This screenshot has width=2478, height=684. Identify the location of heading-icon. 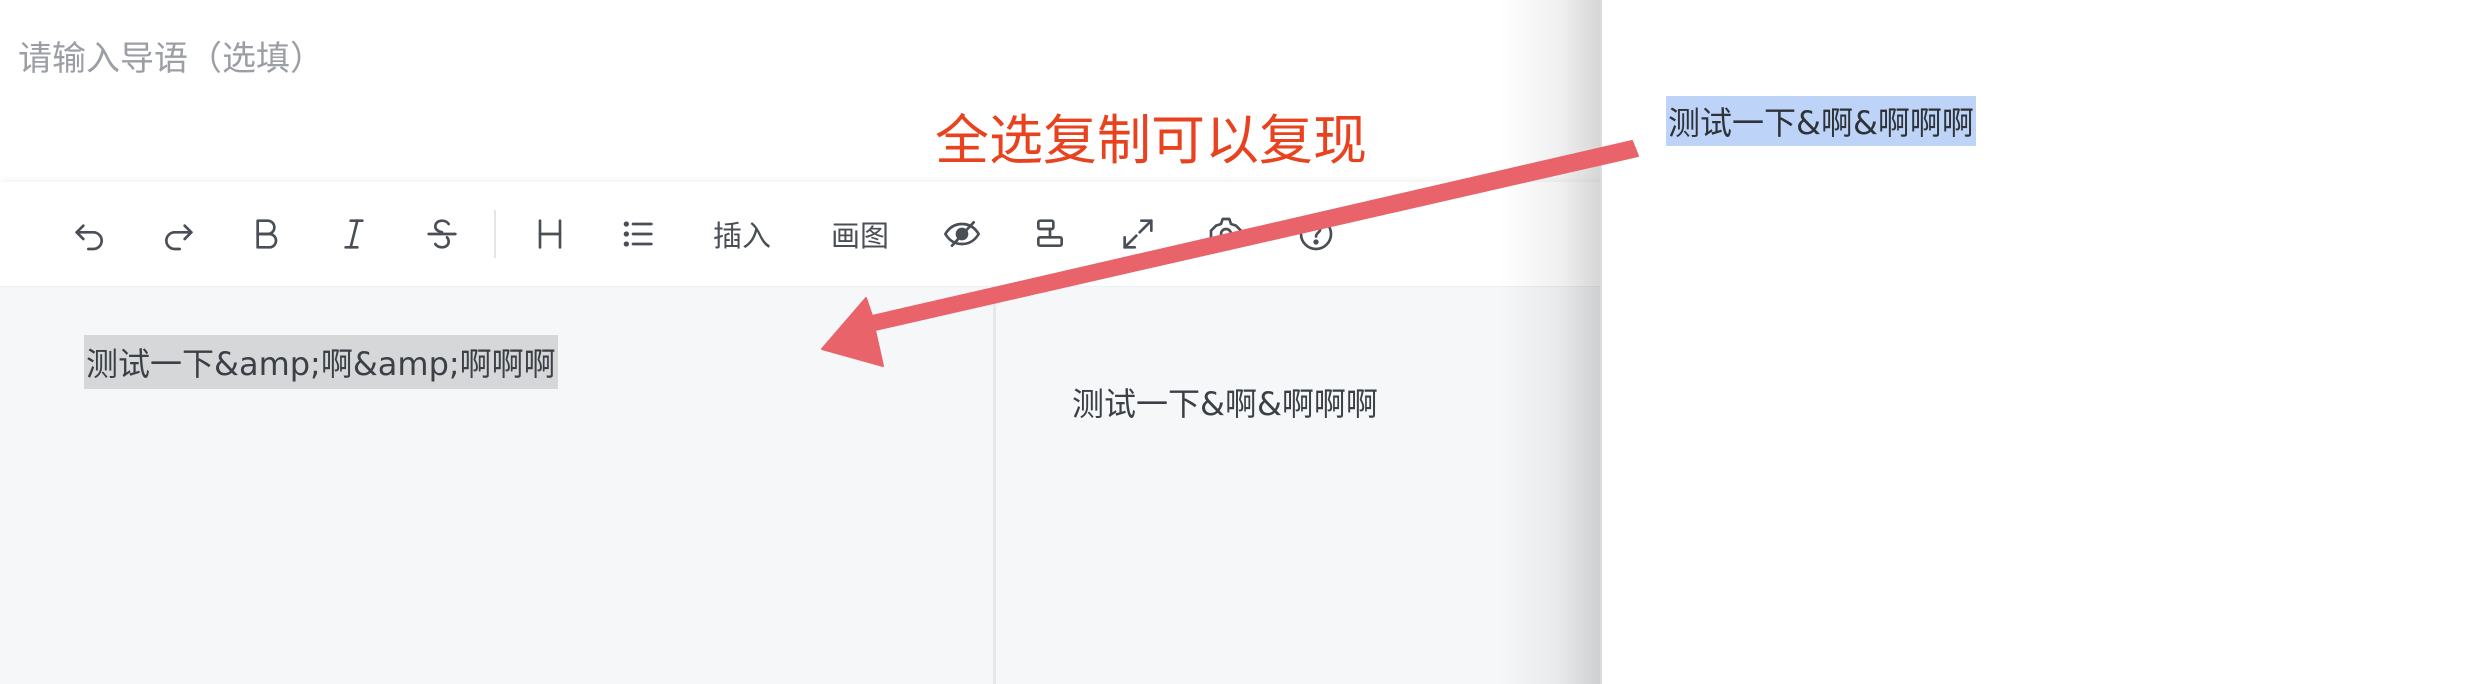
(550, 234).